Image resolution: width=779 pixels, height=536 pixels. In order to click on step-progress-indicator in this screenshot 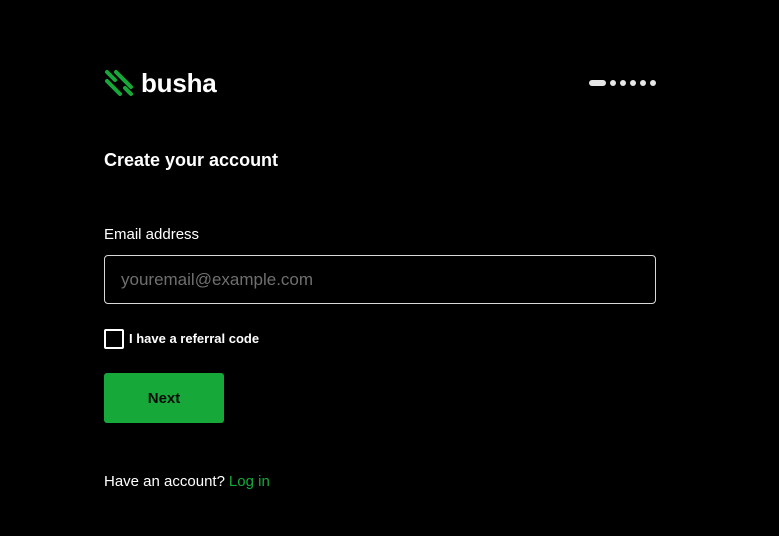, I will do `click(622, 83)`.